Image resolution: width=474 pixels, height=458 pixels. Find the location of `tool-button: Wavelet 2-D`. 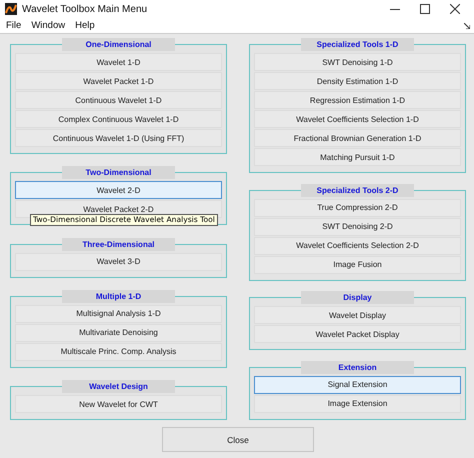

tool-button: Wavelet 2-D is located at coordinates (118, 190).